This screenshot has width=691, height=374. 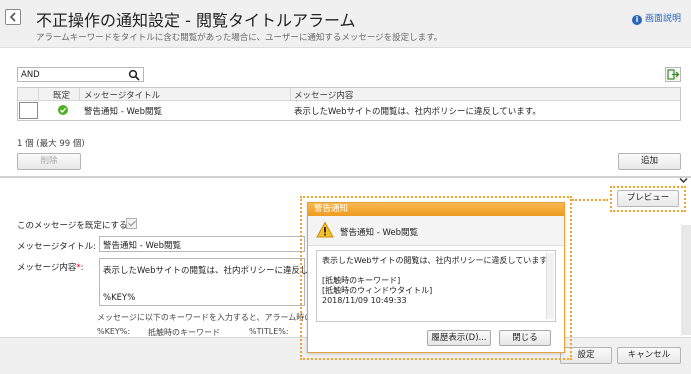 What do you see at coordinates (379, 233) in the screenshot?
I see `popup-subject: 警告通知 - Web閲覧` at bounding box center [379, 233].